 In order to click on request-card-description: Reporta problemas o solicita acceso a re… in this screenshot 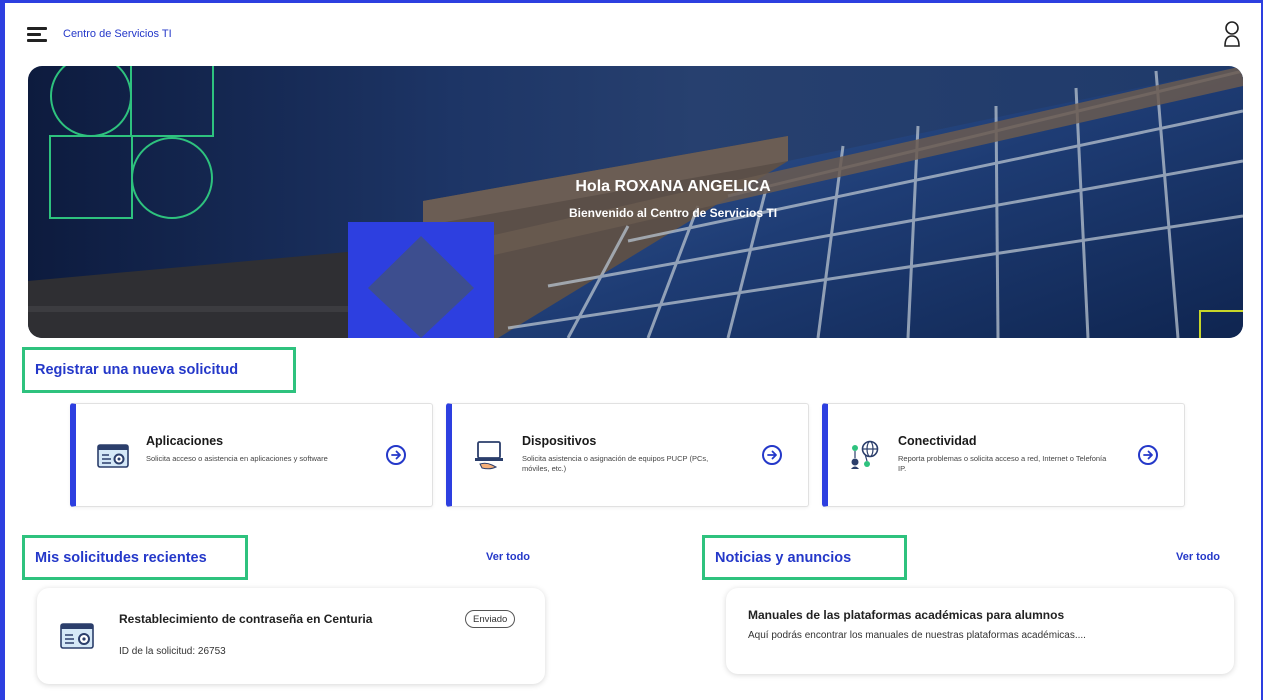, I will do `click(1002, 464)`.